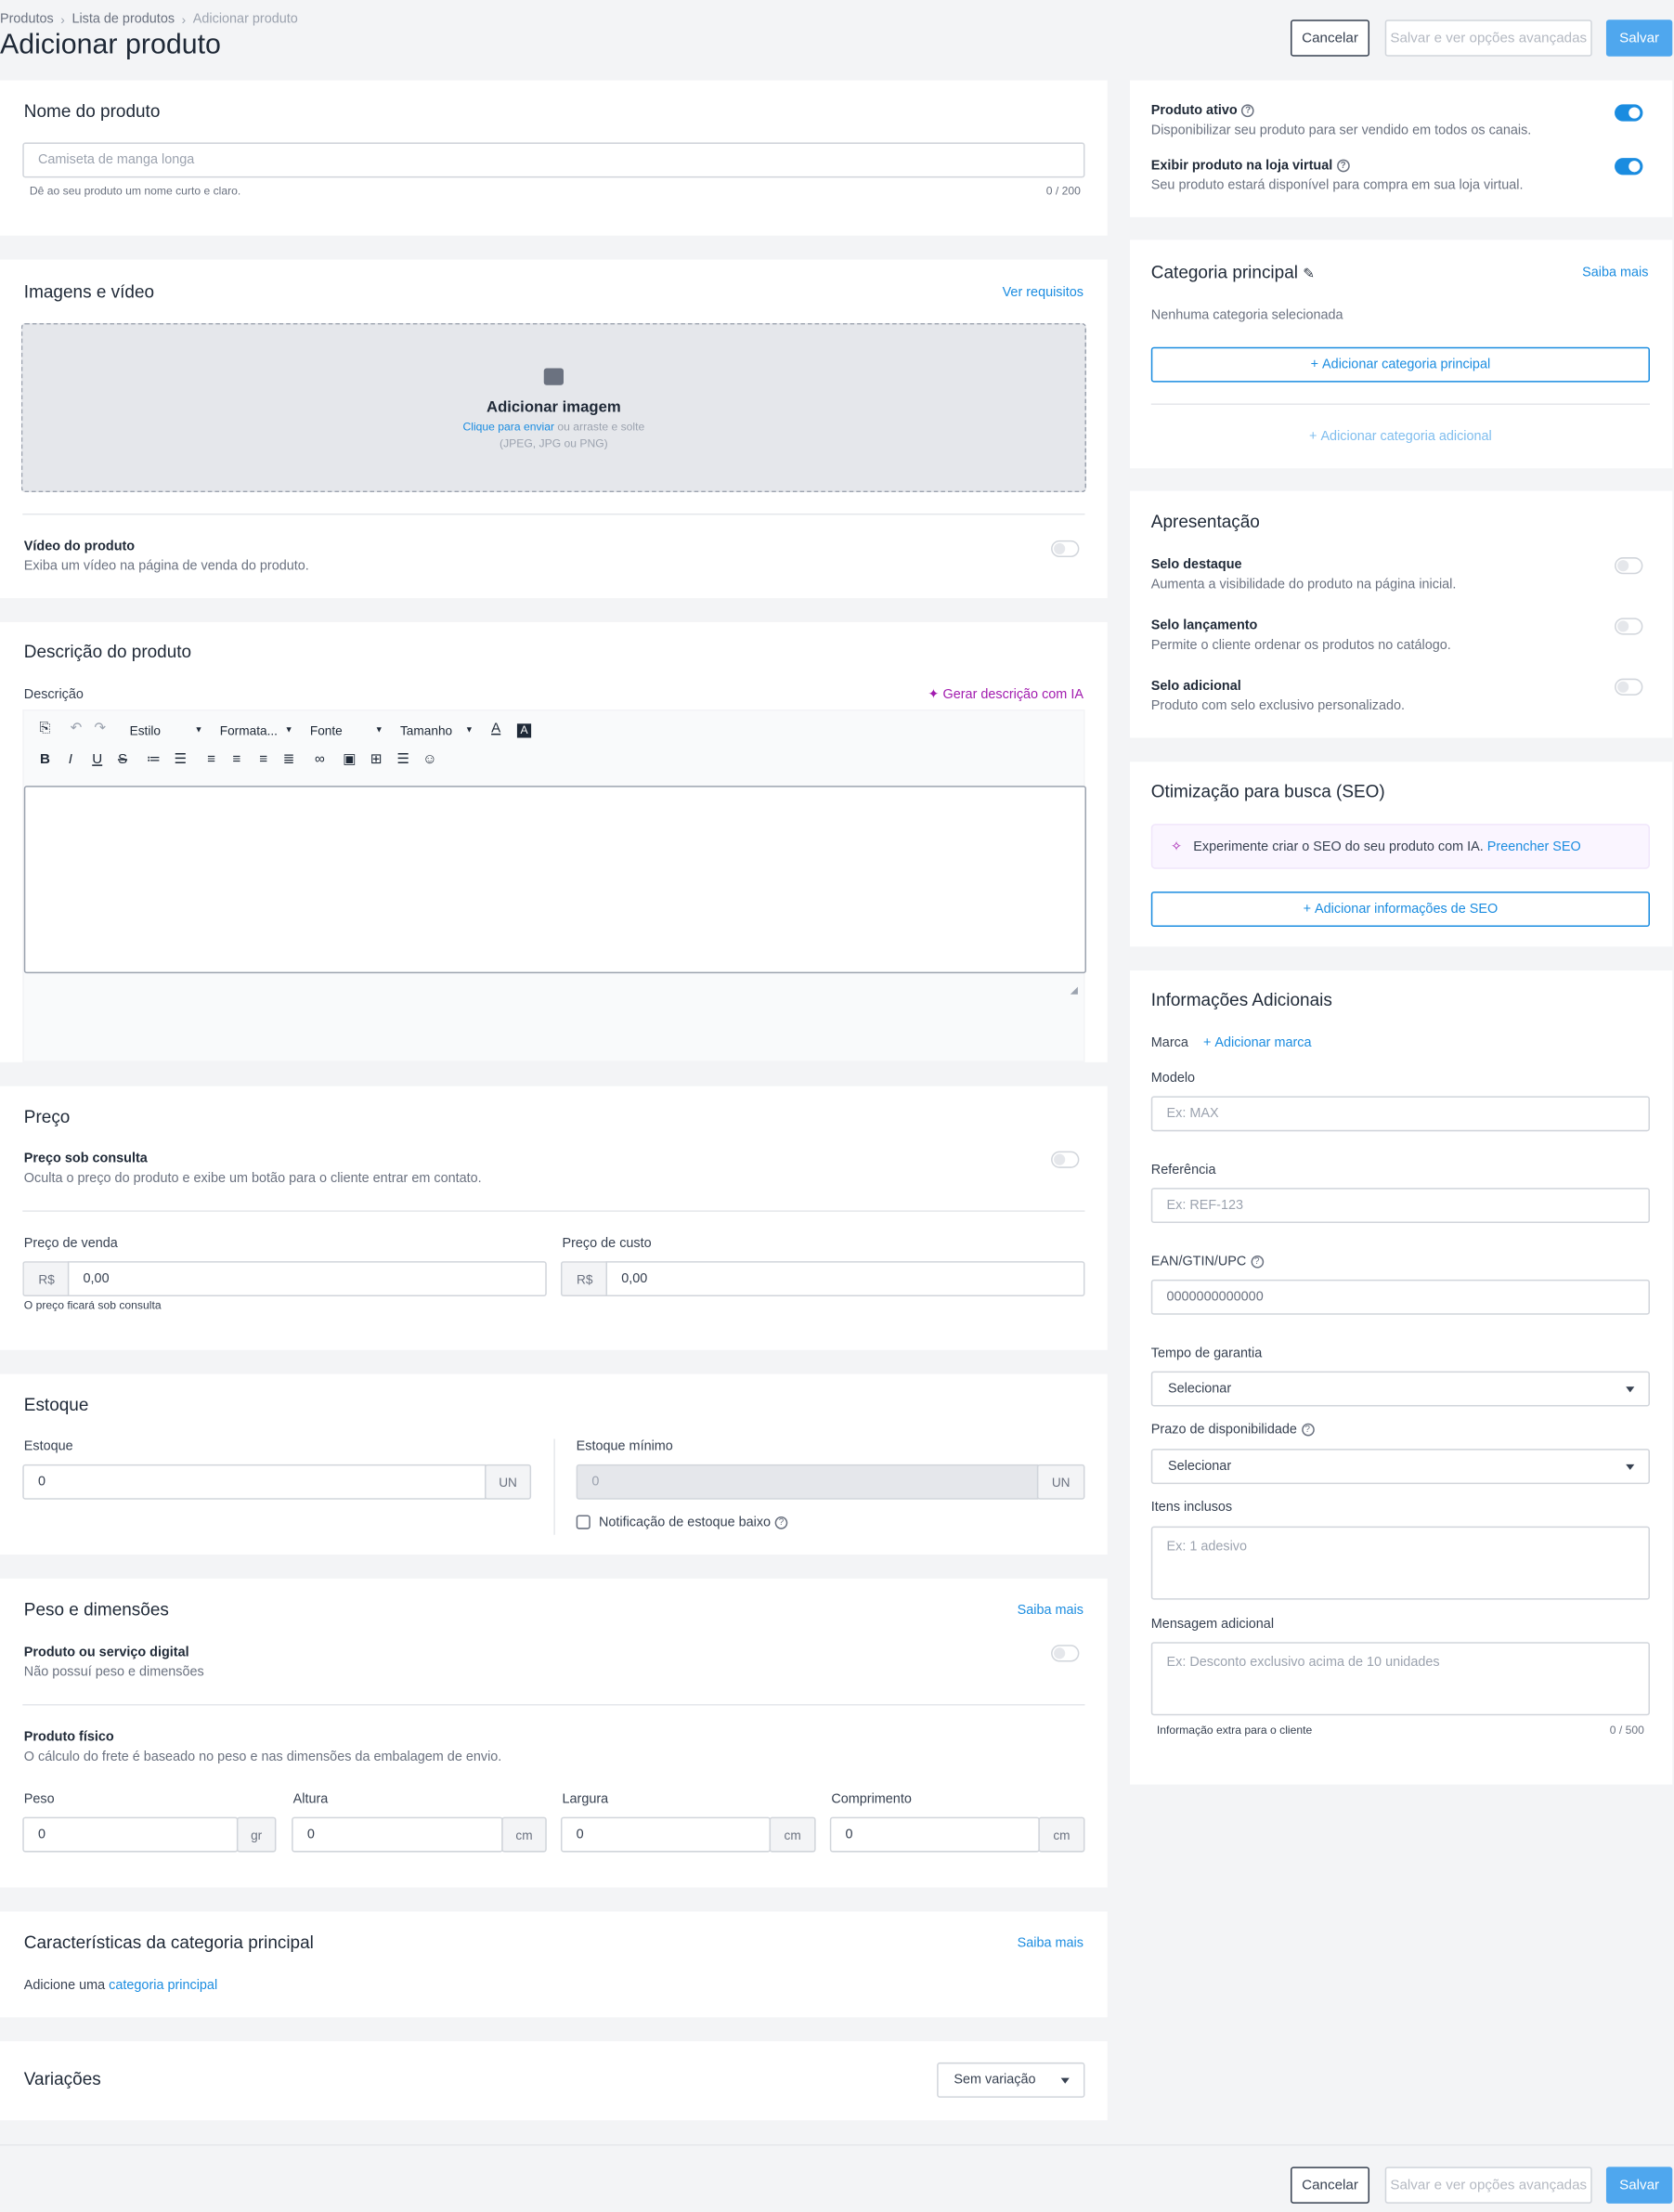 The image size is (1674, 2212). Describe the element at coordinates (1400, 1563) in the screenshot. I see `included-items-textarea: Ex: 1 adesivo` at that location.